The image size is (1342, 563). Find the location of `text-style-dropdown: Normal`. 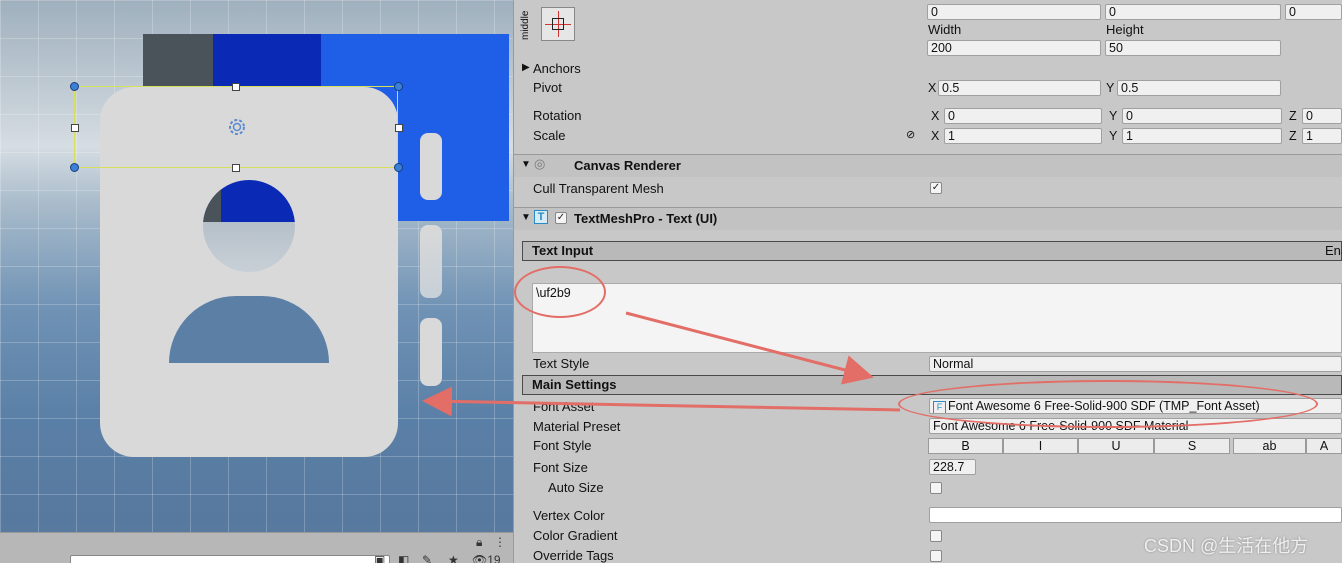

text-style-dropdown: Normal is located at coordinates (1135, 364).